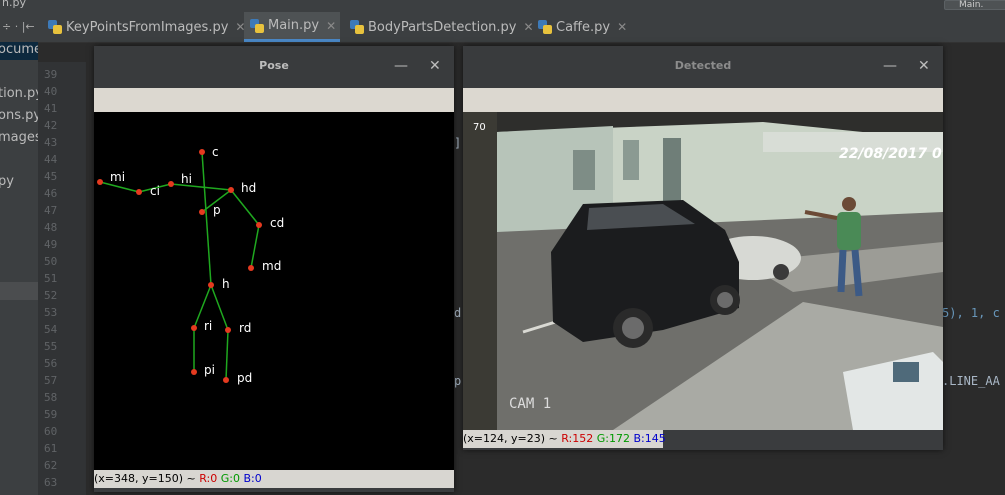 Image resolution: width=1005 pixels, height=495 pixels. I want to click on title-strip: n.py Main., so click(502, 6).